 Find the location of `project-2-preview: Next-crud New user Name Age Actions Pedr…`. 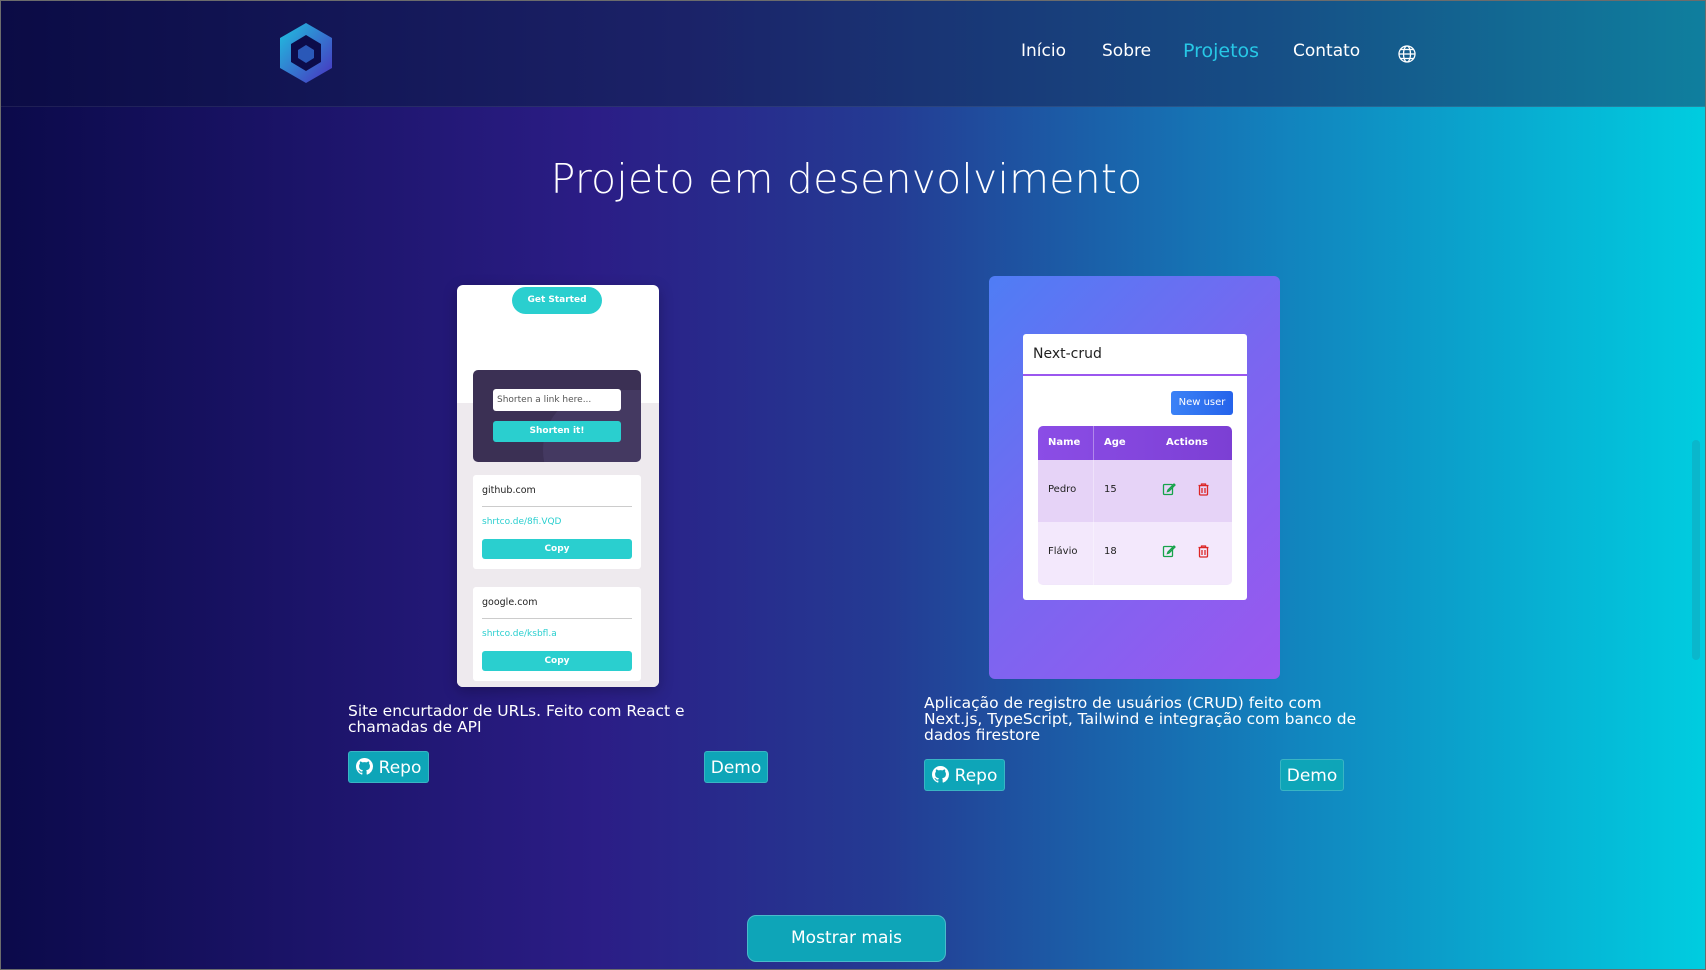

project-2-preview: Next-crud New user Name Age Actions Pedr… is located at coordinates (1134, 477).